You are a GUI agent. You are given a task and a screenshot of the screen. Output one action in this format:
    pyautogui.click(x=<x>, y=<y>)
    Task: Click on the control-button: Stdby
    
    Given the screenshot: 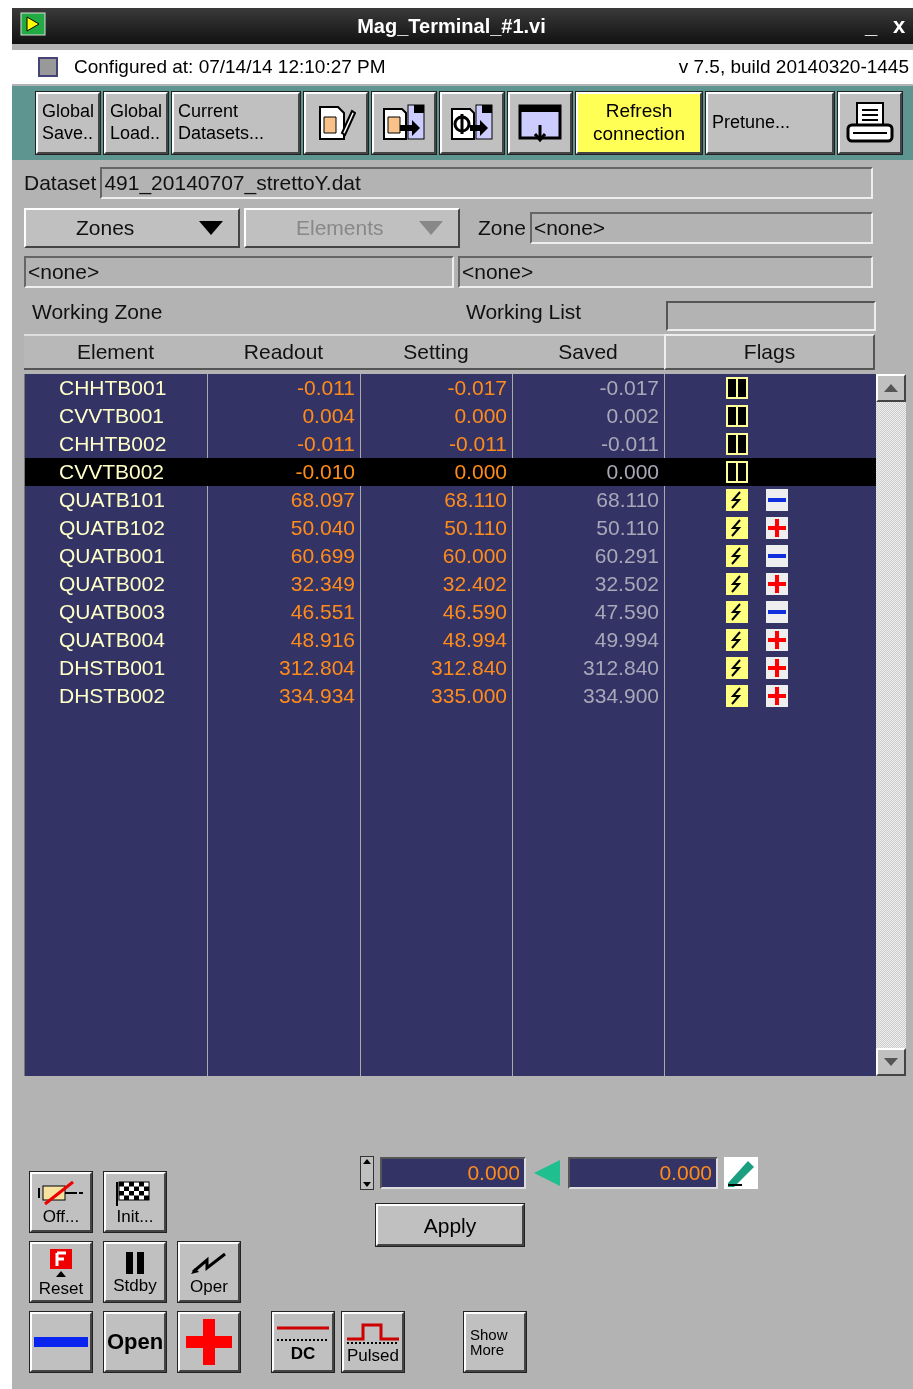 What is the action you would take?
    pyautogui.click(x=135, y=1272)
    